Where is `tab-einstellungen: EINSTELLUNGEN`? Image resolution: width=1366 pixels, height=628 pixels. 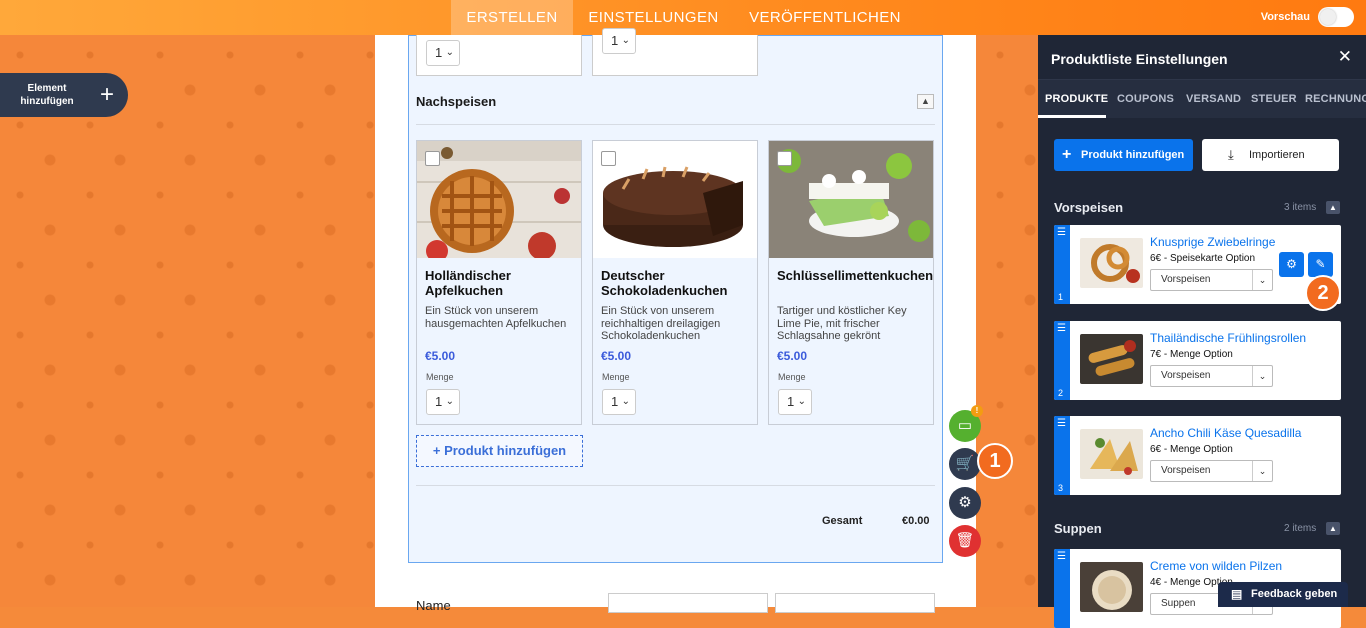 tab-einstellungen: EINSTELLUNGEN is located at coordinates (653, 17).